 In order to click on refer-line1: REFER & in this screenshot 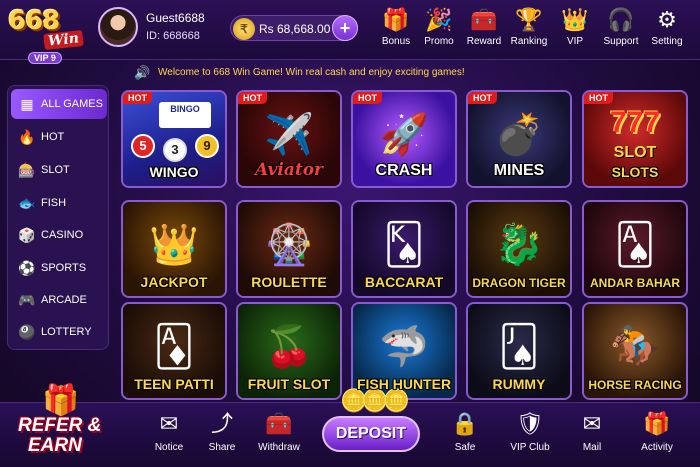, I will do `click(60, 425)`.